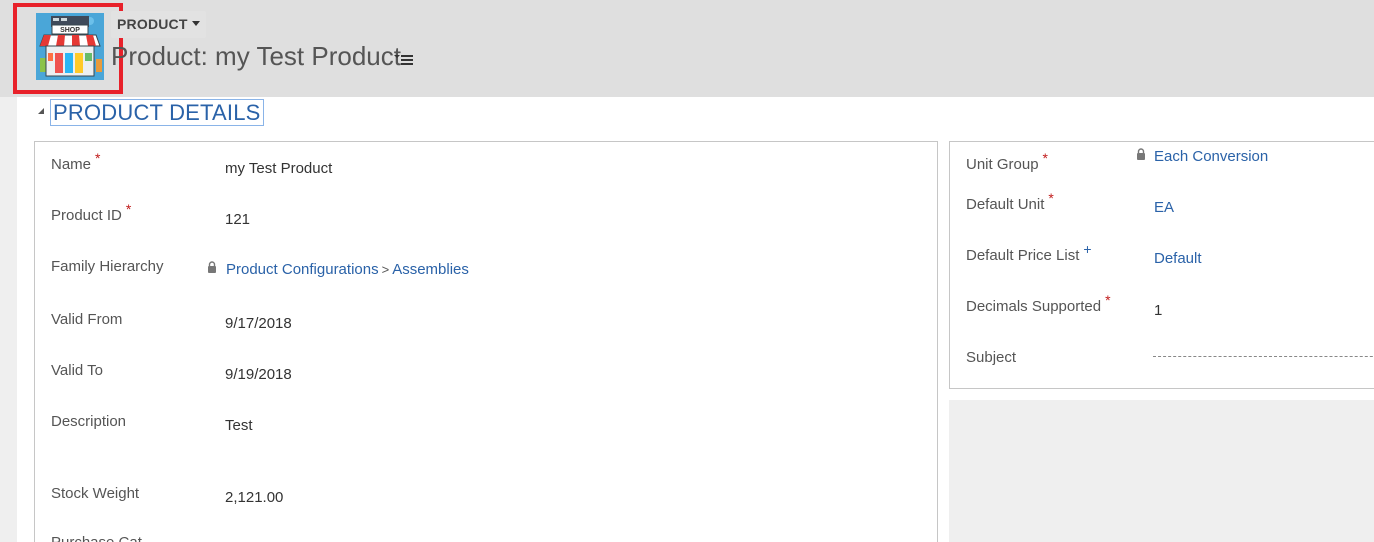 This screenshot has height=542, width=1374. What do you see at coordinates (1178, 258) in the screenshot?
I see `default-price-list-link: Default` at bounding box center [1178, 258].